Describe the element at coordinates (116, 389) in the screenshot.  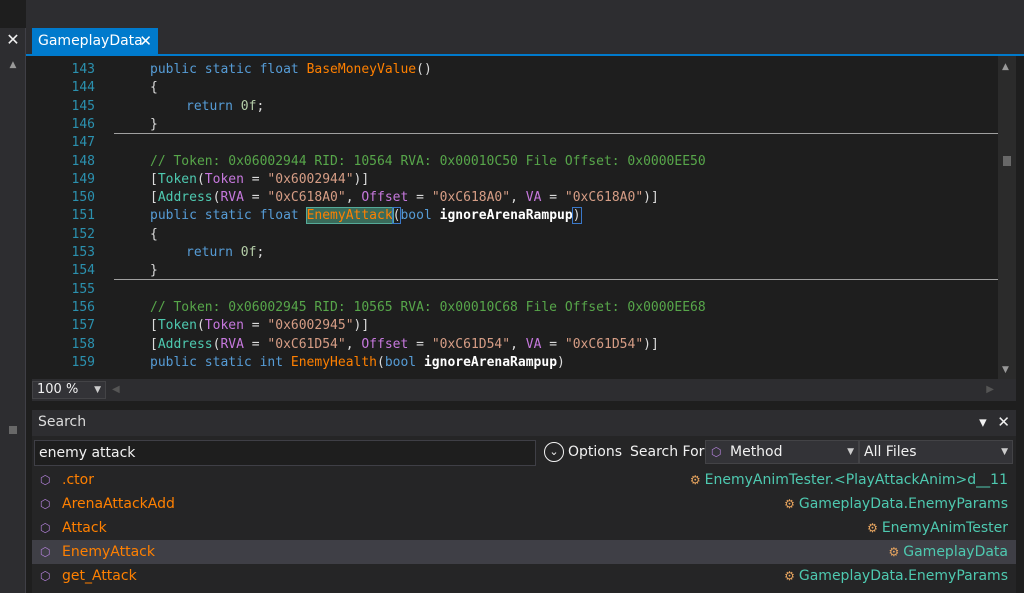
I see `scroll-left-icon: ◀` at that location.